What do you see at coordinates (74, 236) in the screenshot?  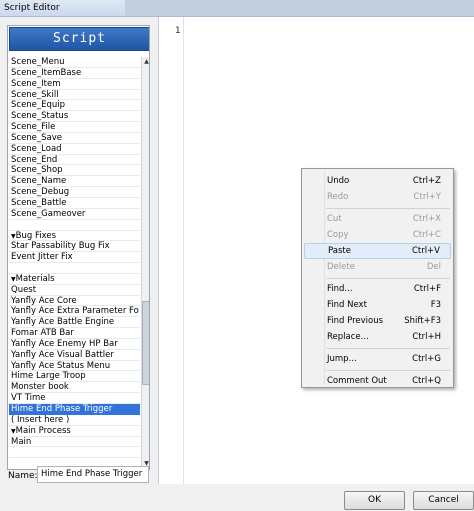 I see `list-section-header: Bug Fixes` at bounding box center [74, 236].